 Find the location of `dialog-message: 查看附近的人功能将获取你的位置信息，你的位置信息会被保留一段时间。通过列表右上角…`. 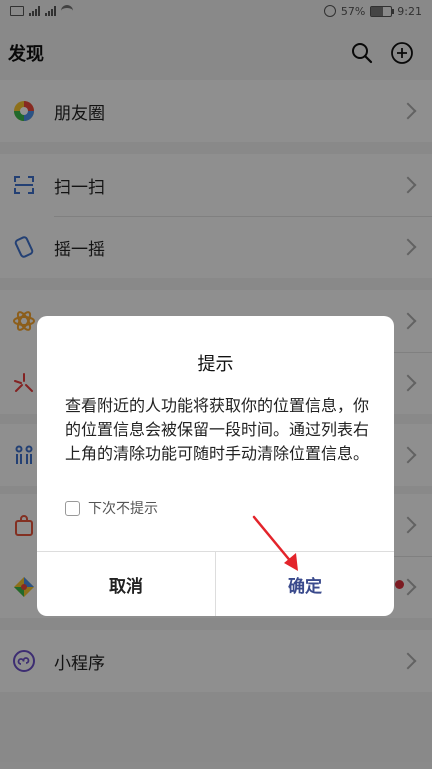

dialog-message: 查看附近的人功能将获取你的位置信息，你的位置信息会被保留一段时间。通过列表右上角… is located at coordinates (217, 429).